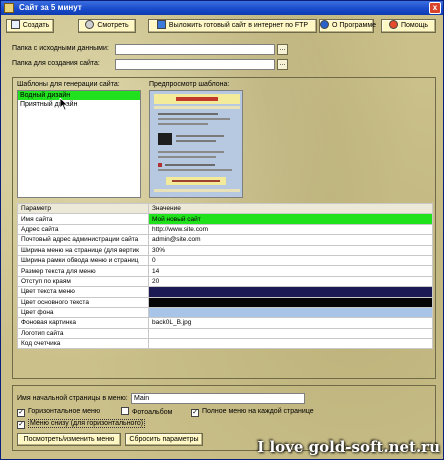 This screenshot has width=444, height=460. I want to click on title-bar: Сайт за 5 минут x, so click(222, 8).